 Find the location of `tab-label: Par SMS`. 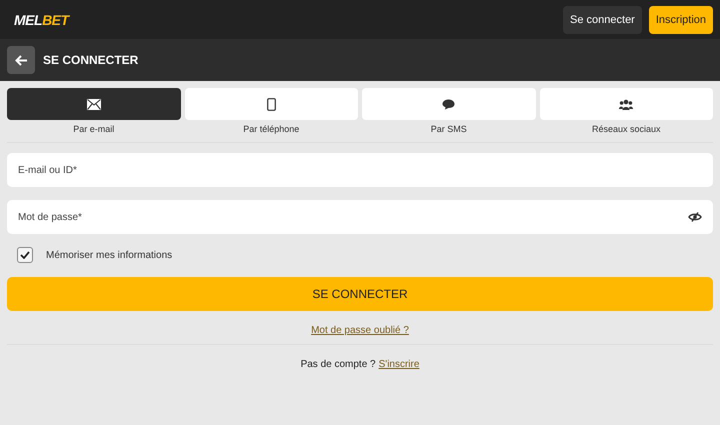

tab-label: Par SMS is located at coordinates (448, 129).